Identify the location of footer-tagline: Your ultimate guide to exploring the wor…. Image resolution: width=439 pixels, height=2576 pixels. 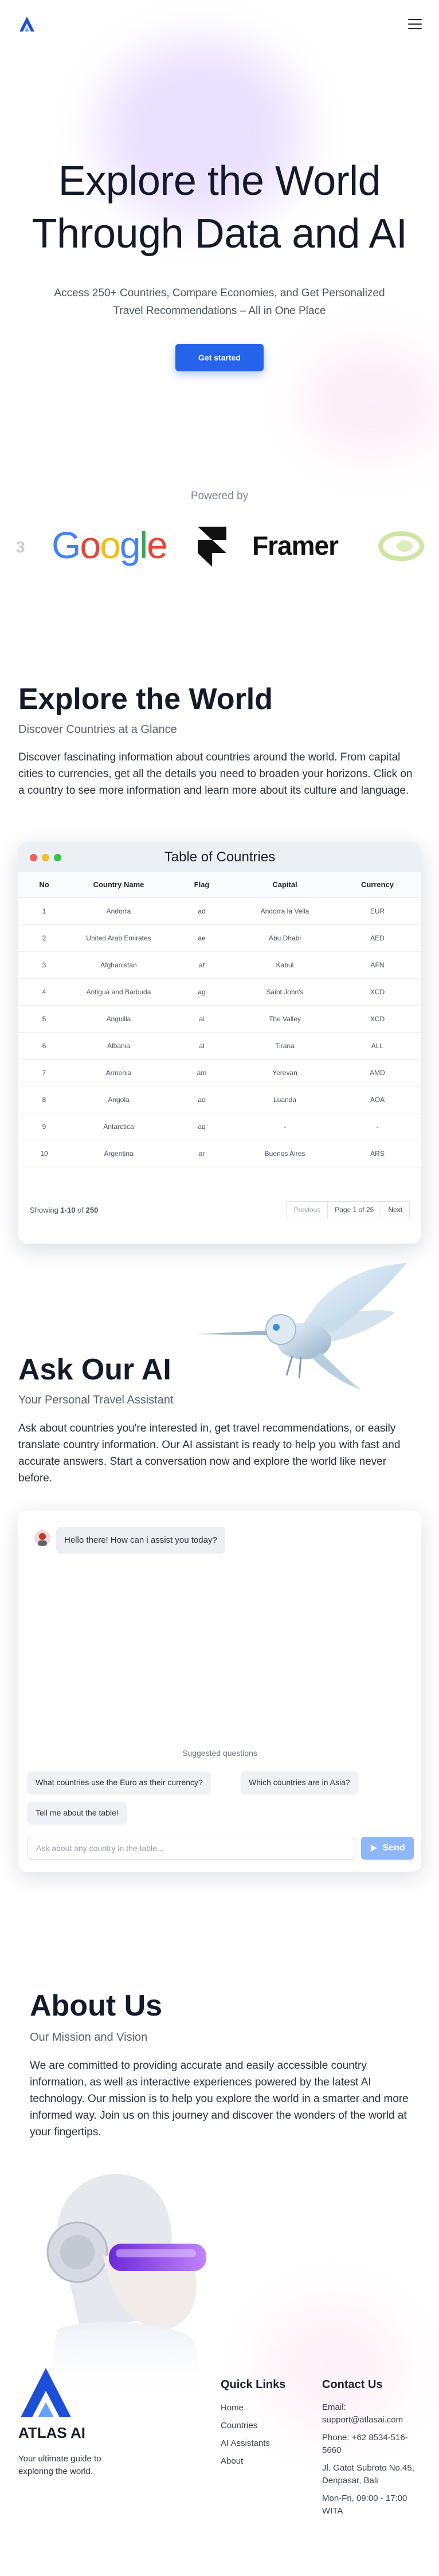
(60, 2465).